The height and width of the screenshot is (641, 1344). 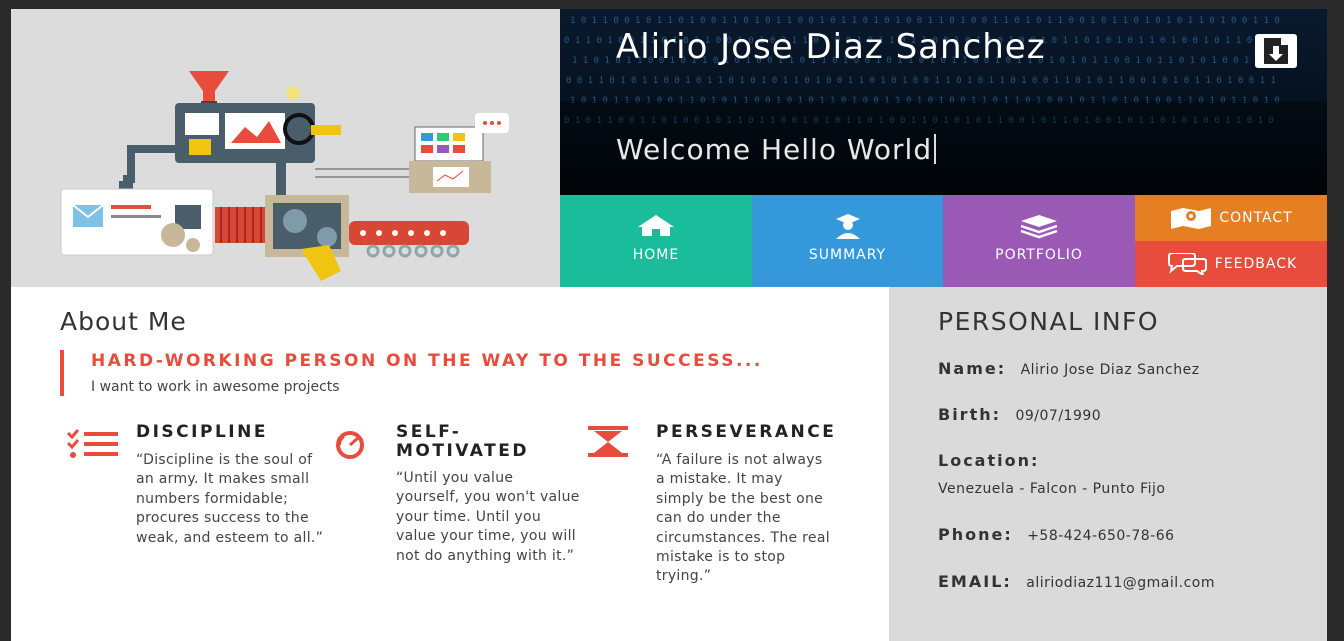 What do you see at coordinates (656, 225) in the screenshot?
I see `home-icon` at bounding box center [656, 225].